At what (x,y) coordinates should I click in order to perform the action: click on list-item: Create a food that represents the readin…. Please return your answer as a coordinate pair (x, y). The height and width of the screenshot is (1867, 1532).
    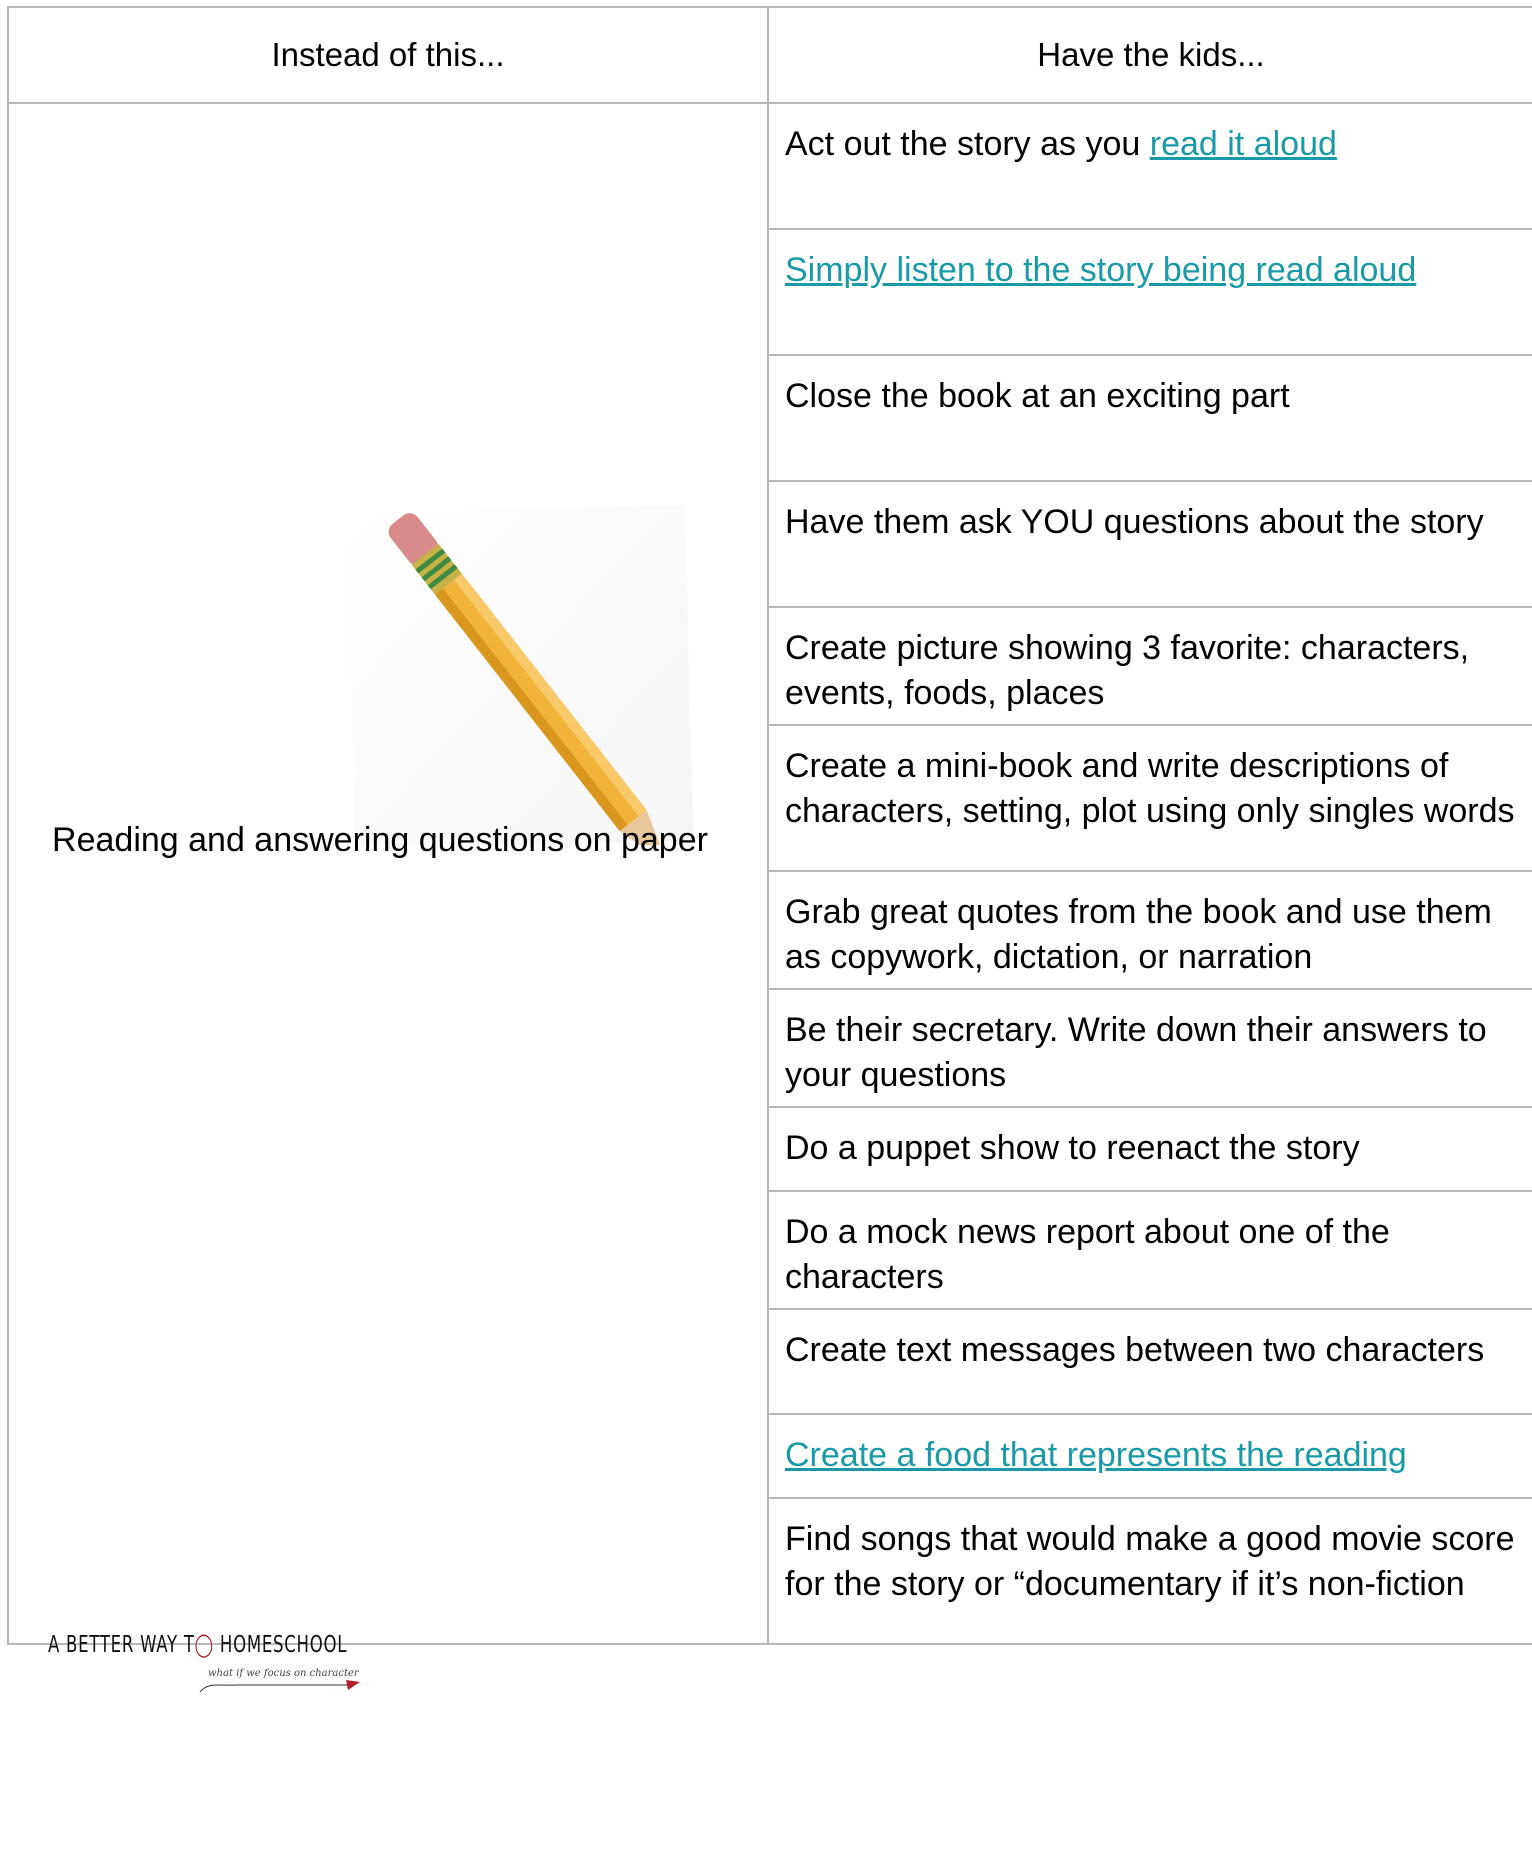
    Looking at the image, I should click on (1149, 1456).